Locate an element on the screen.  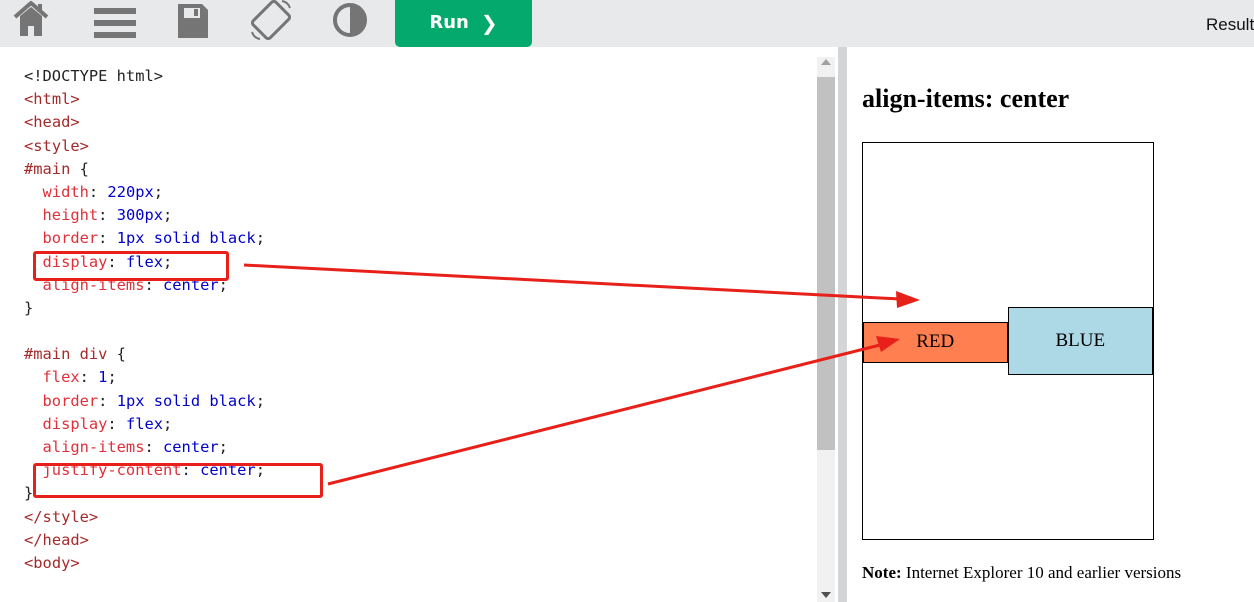
highlight-justify-content is located at coordinates (178, 480).